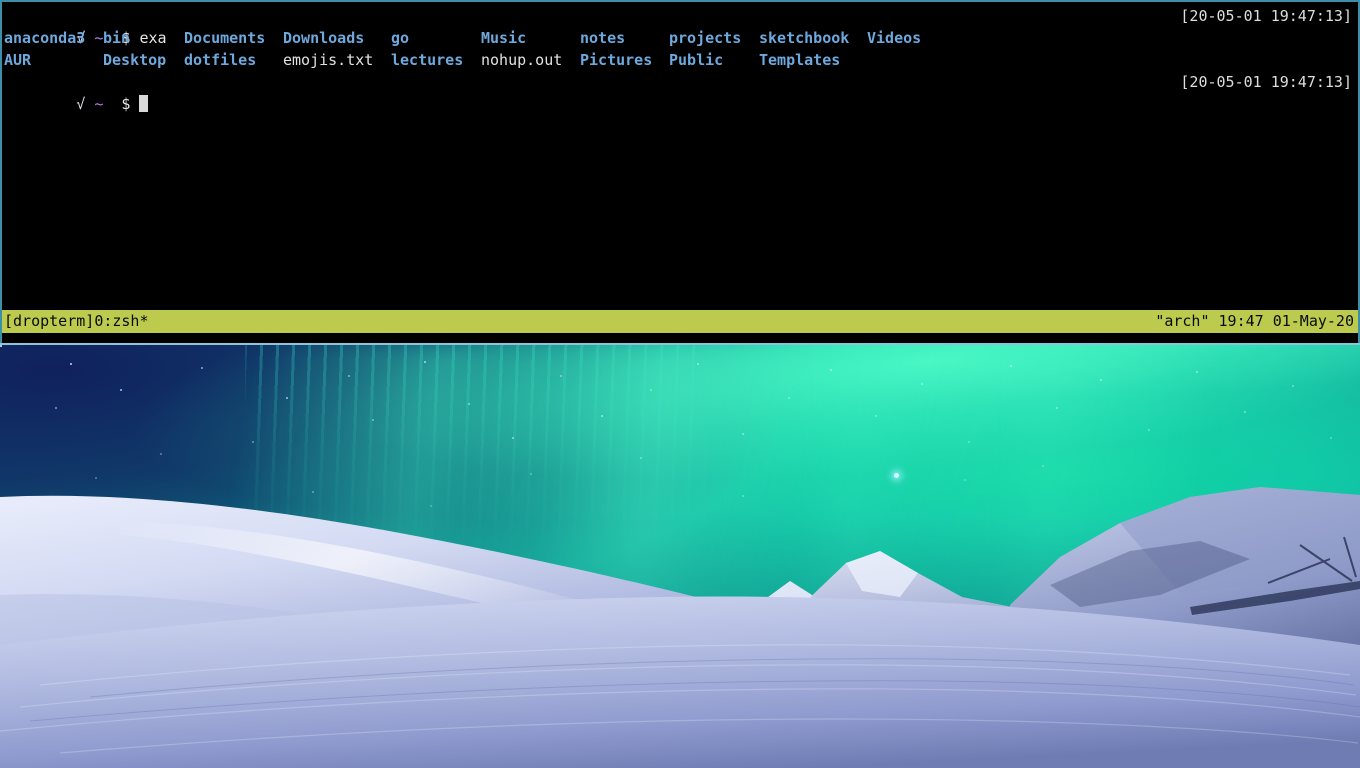 The height and width of the screenshot is (768, 1360). I want to click on terminal-active-prompt-line: √ ~ $ [20-05-01 19:47:13], so click(680, 92).